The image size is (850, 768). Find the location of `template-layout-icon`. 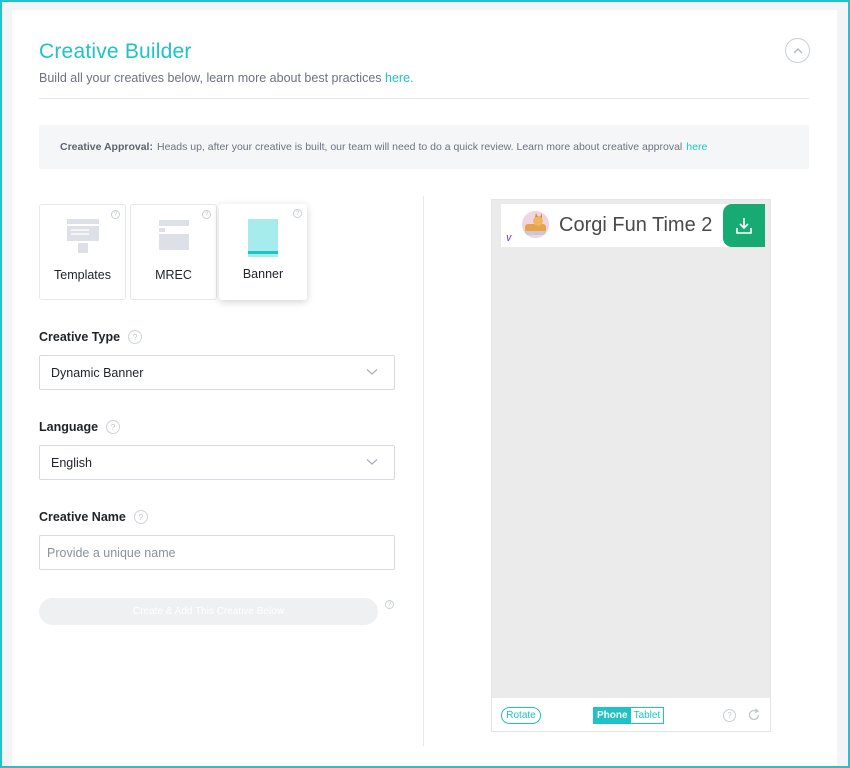

template-layout-icon is located at coordinates (83, 236).